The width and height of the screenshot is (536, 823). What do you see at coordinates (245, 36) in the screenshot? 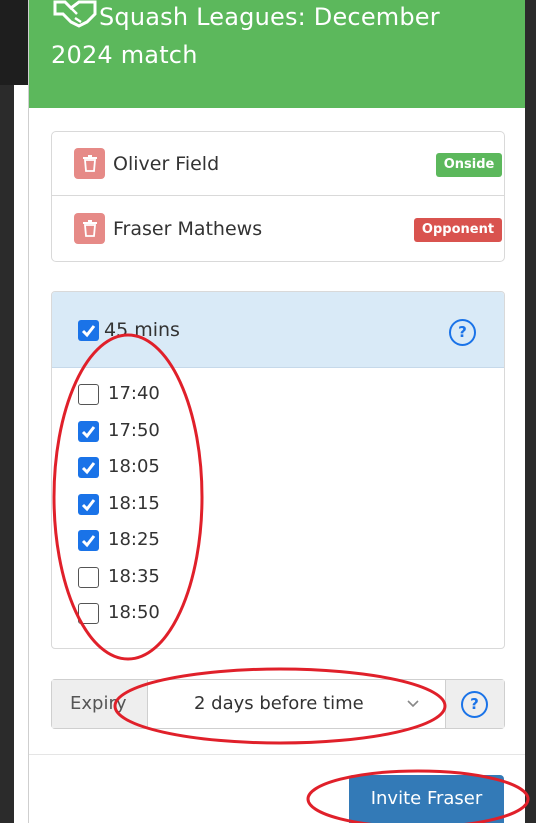
I see `modal-title: Squash Leagues: December 2024 match` at bounding box center [245, 36].